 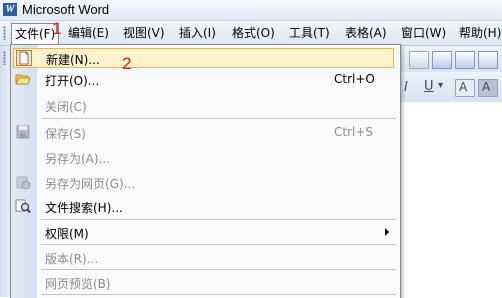 I want to click on menu-item-permission: 权限(M), so click(x=205, y=232).